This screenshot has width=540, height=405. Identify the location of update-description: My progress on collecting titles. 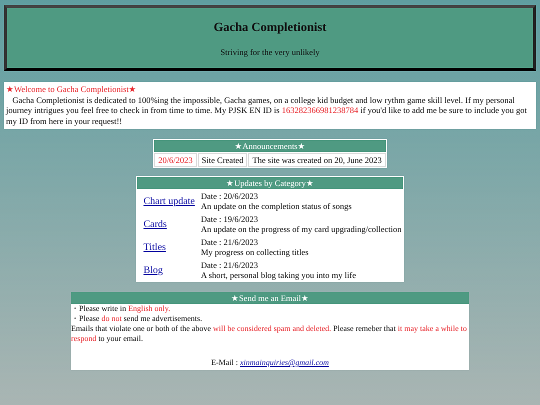
(255, 252).